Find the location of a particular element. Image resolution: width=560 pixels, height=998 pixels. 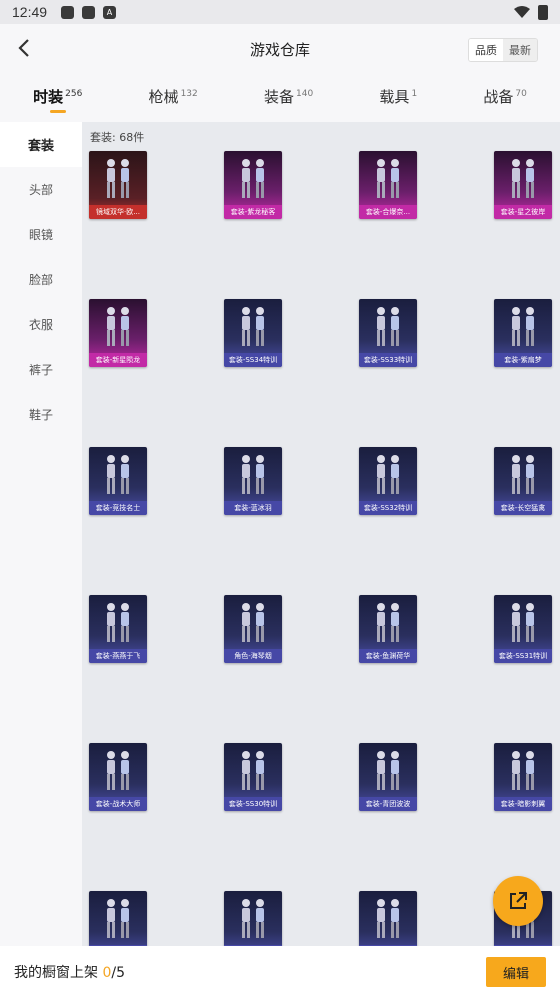

tab-4: 战备 70 is located at coordinates (504, 92).